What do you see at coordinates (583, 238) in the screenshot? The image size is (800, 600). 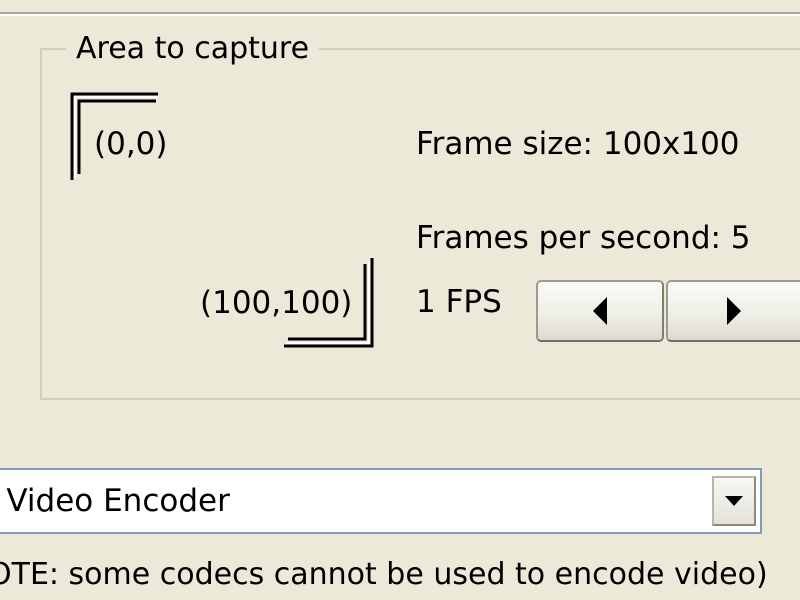 I see `frames-per-second-label: Frames per second: 5` at bounding box center [583, 238].